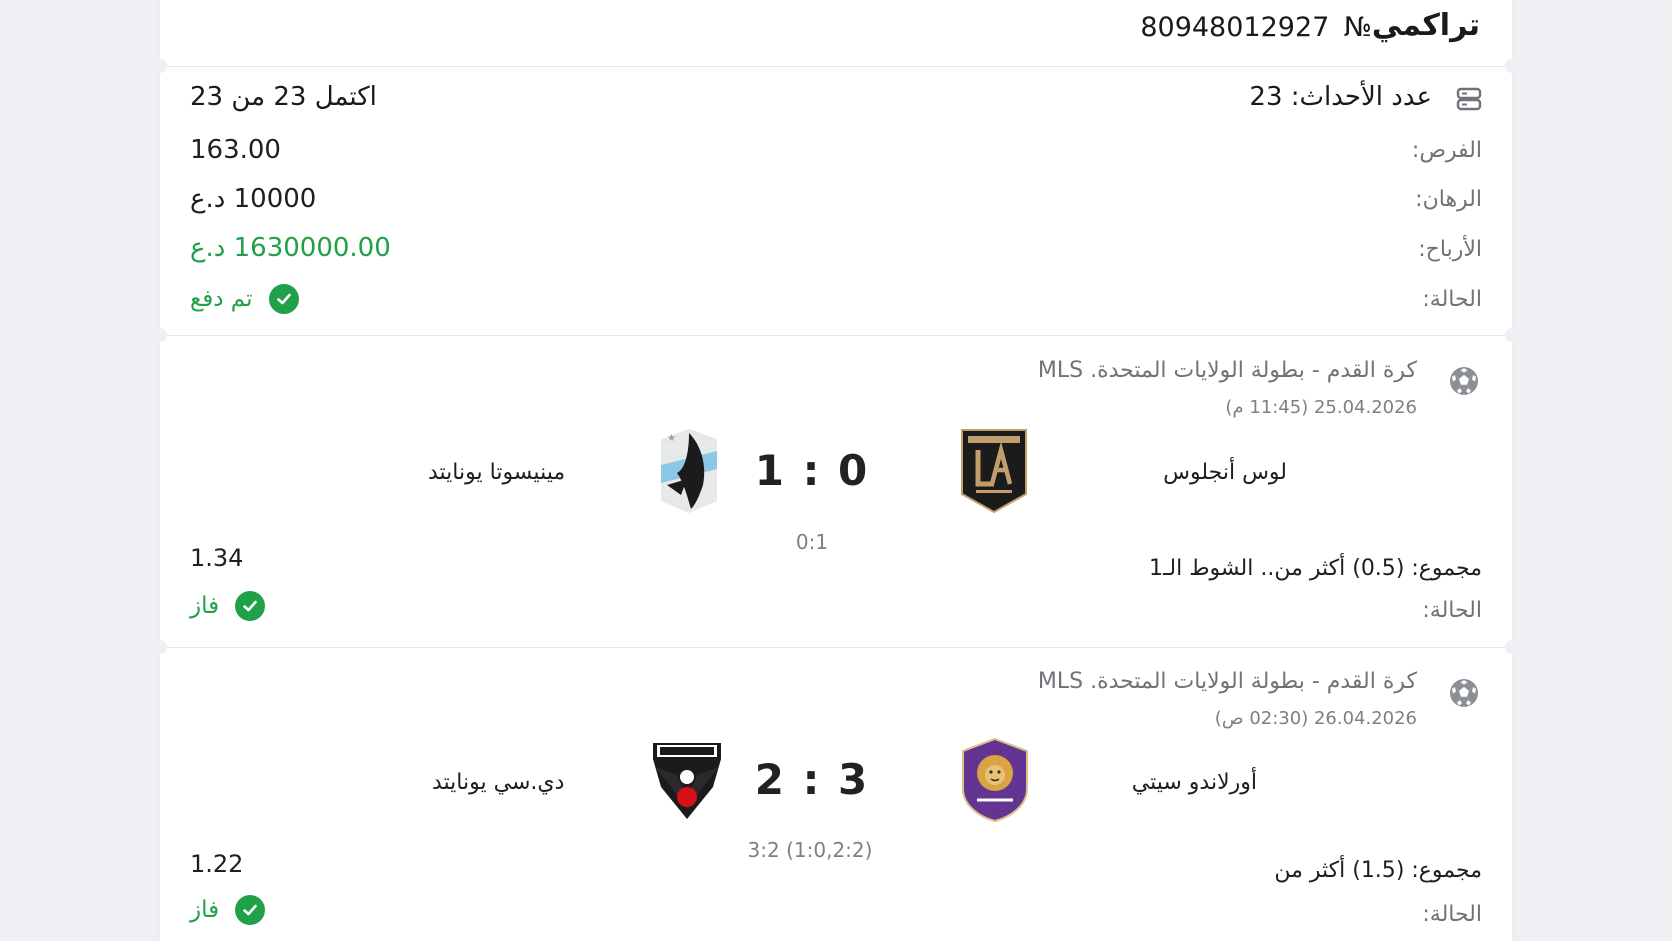 The image size is (1672, 941). Describe the element at coordinates (221, 299) in the screenshot. I see `status-paid-text: تم دفع` at that location.